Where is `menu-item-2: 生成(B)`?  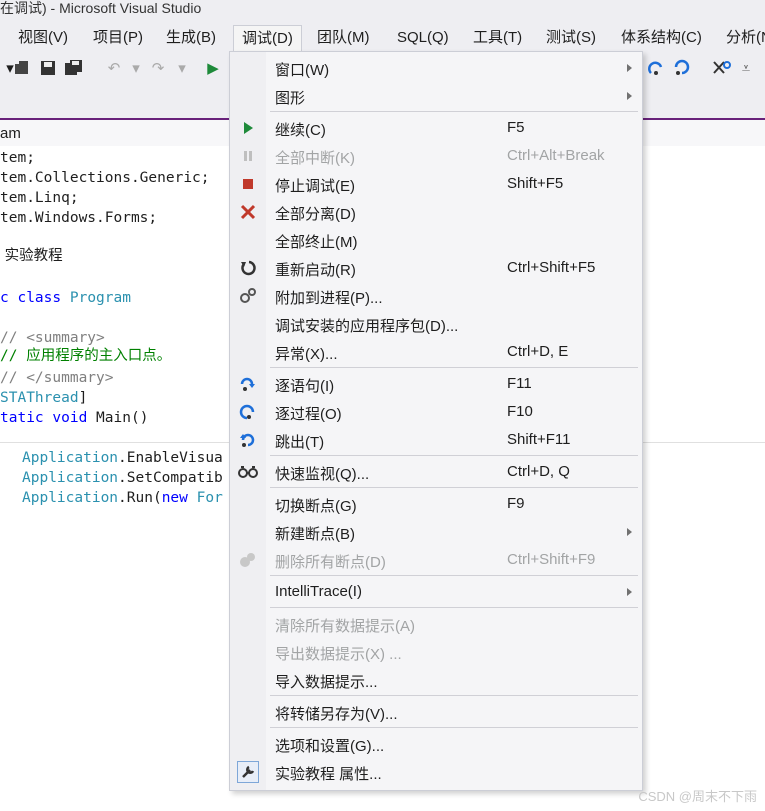 menu-item-2: 生成(B) is located at coordinates (191, 38).